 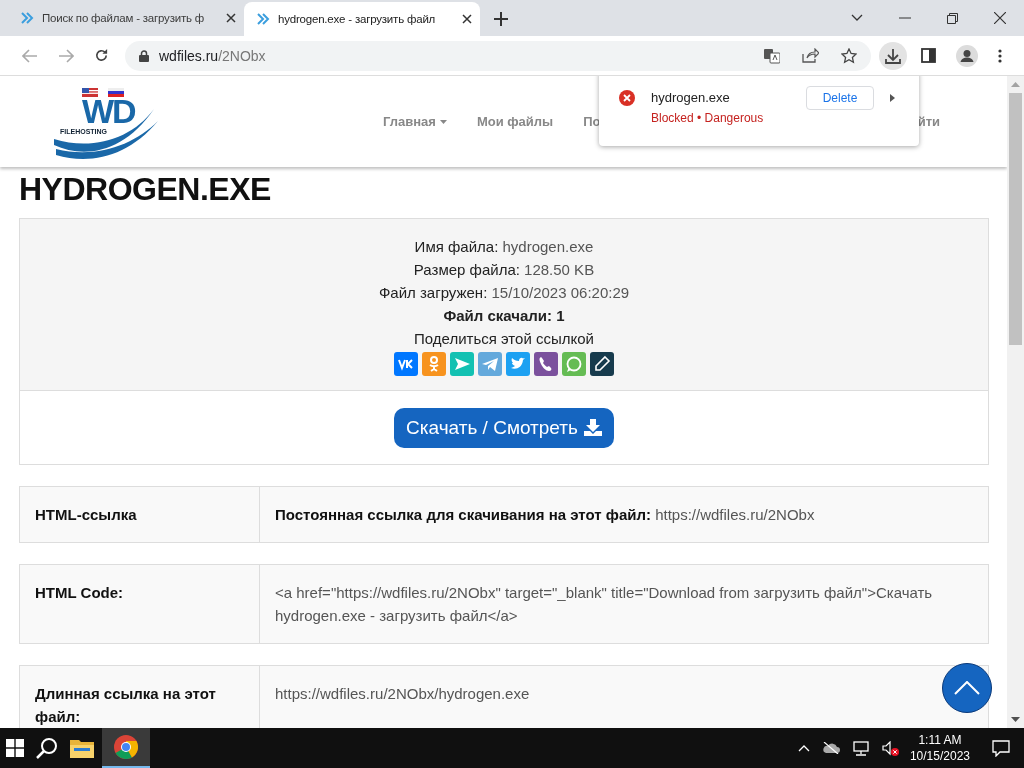 I want to click on phone-icon, so click(x=546, y=364).